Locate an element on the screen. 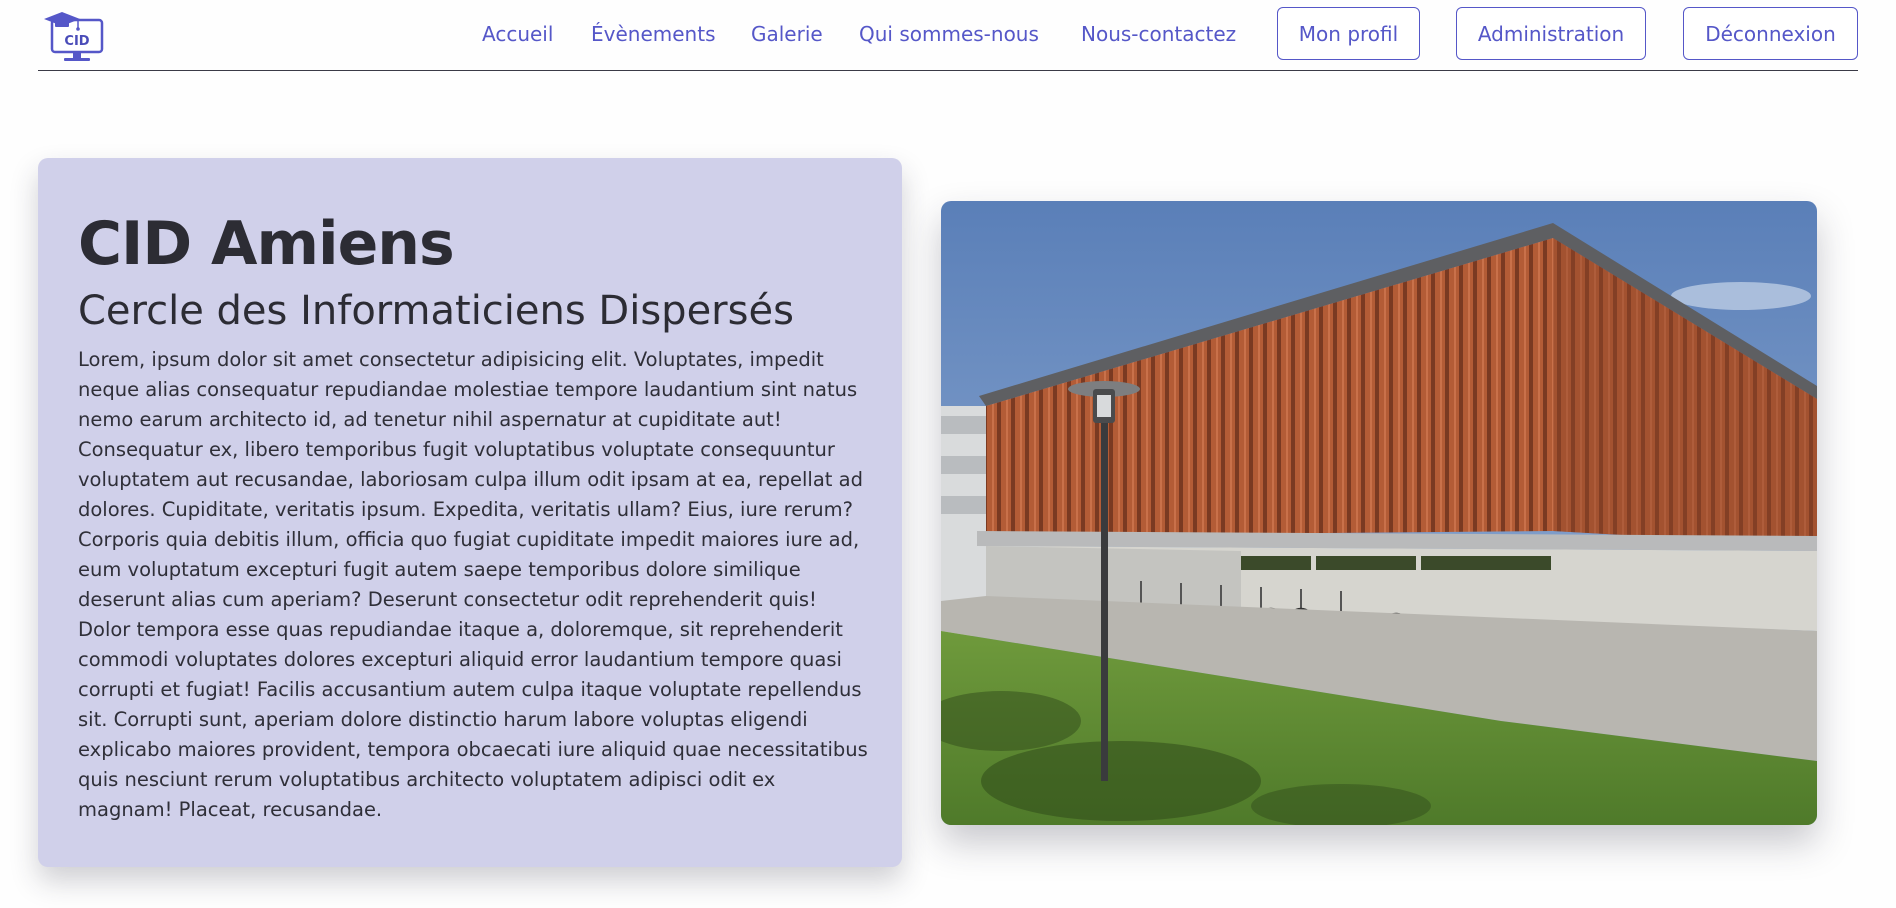 The height and width of the screenshot is (908, 1896). mon-profil-button: Mon profil is located at coordinates (1348, 33).